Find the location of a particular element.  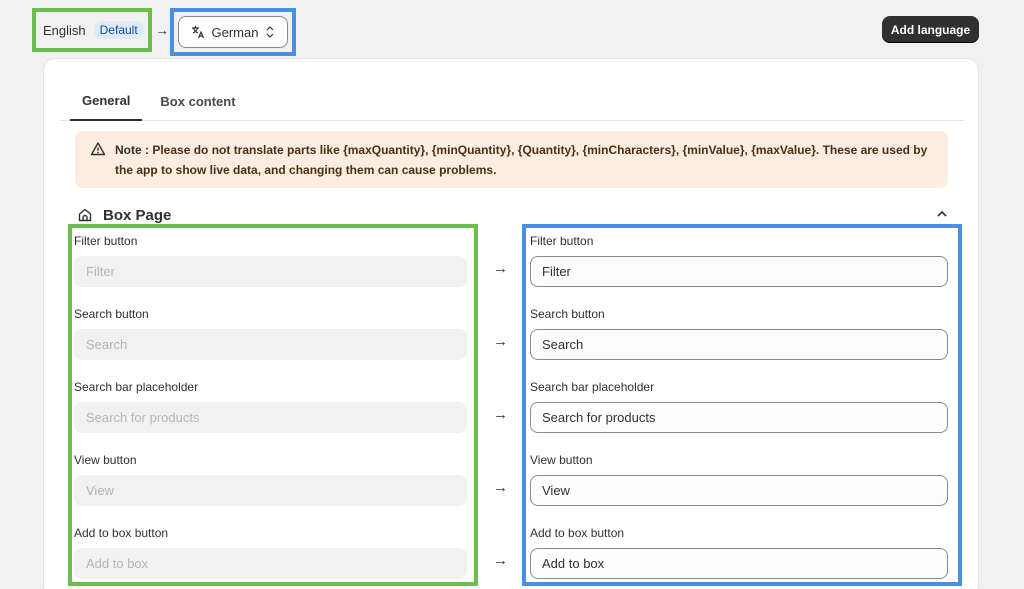

source-value-input: View is located at coordinates (270, 490).